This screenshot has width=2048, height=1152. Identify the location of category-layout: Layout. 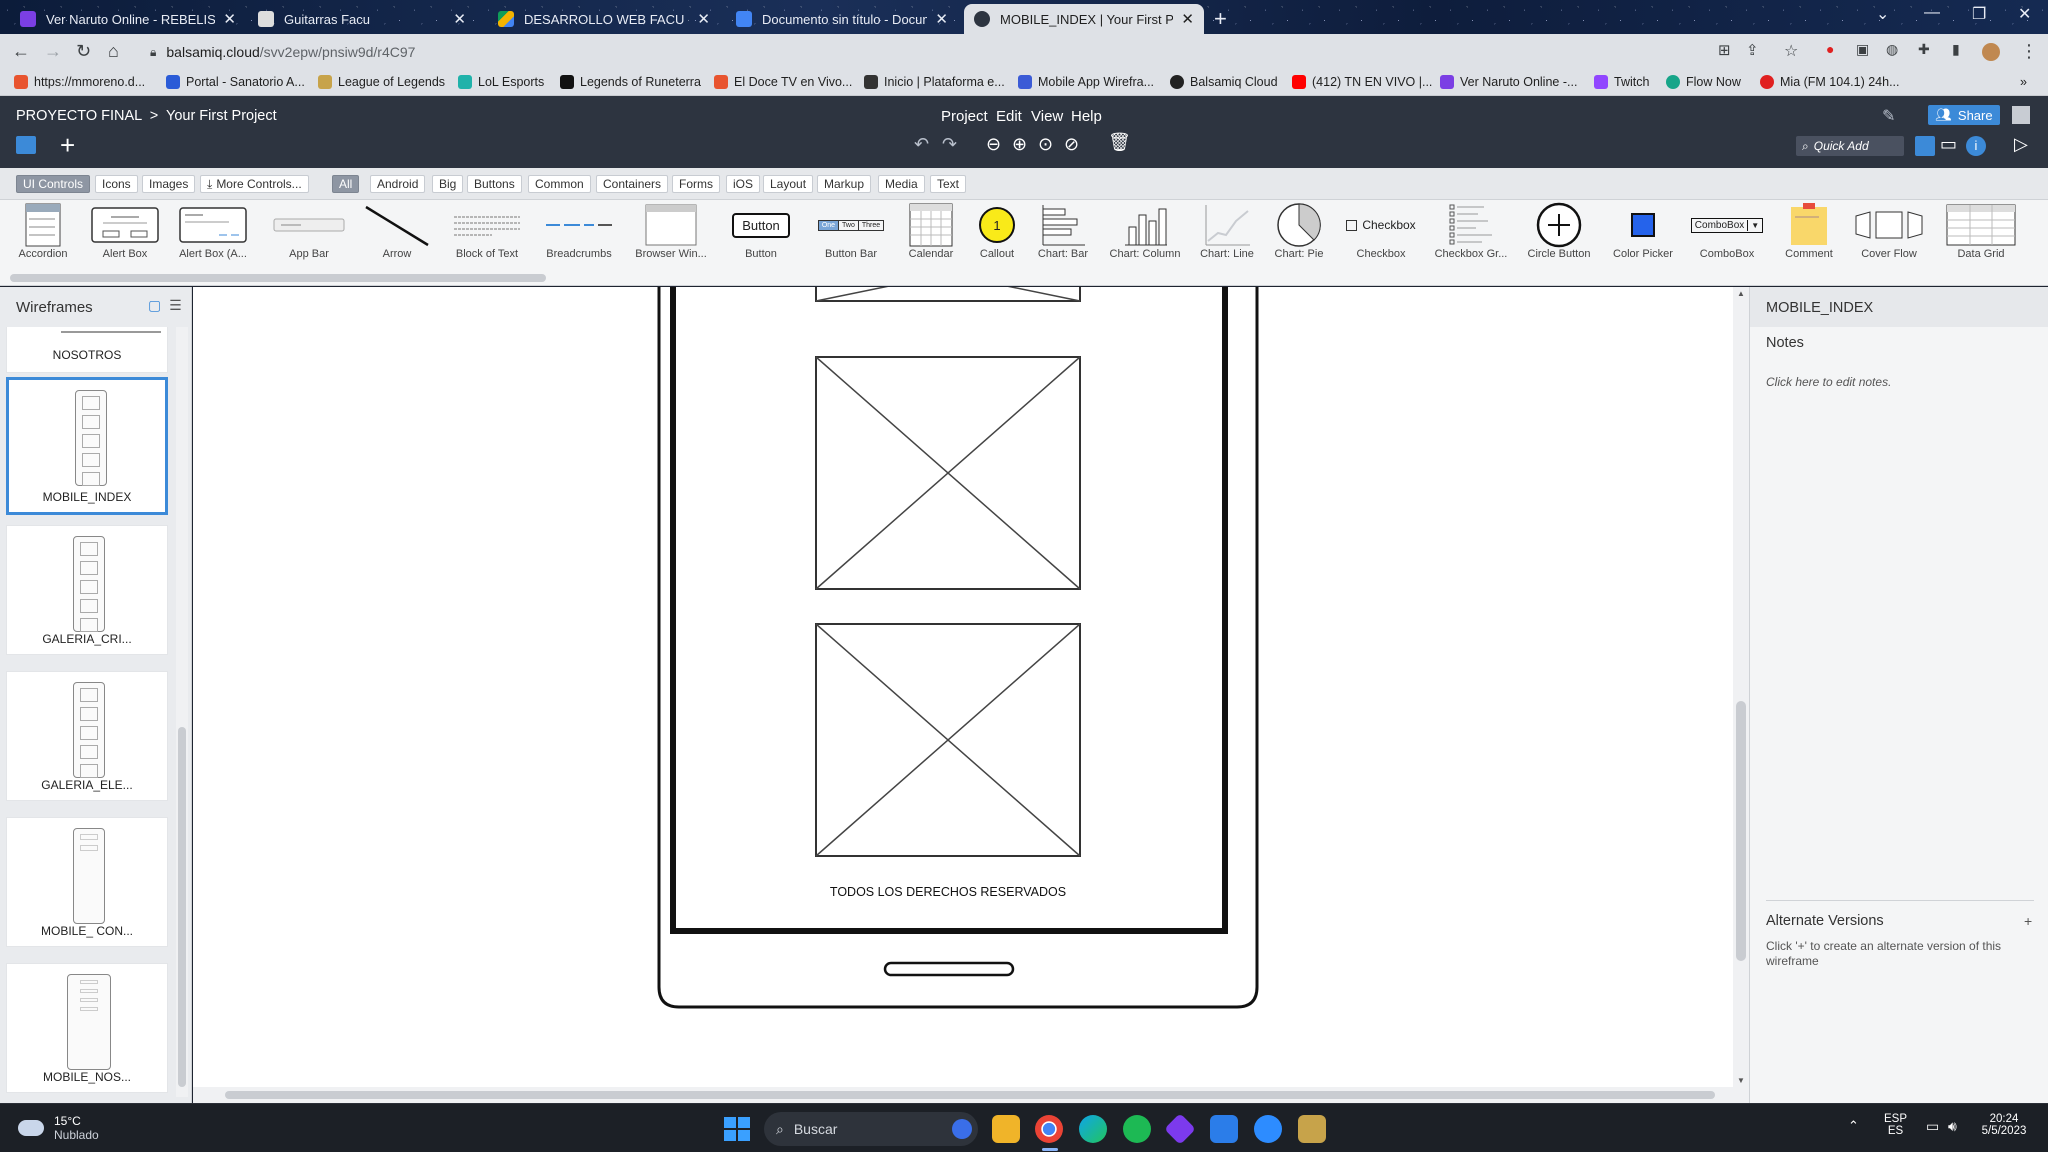
(788, 184).